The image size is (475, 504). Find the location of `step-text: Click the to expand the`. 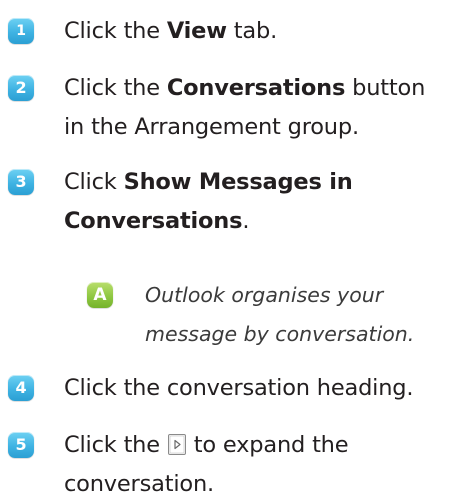

step-text: Click the to expand the is located at coordinates (266, 445).